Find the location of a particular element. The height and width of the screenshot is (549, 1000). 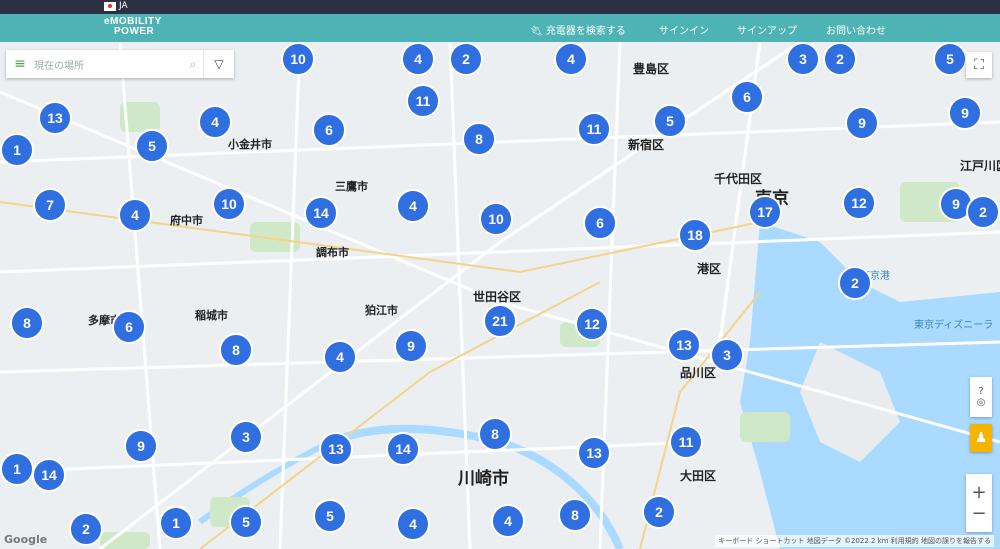

language-label: JA is located at coordinates (123, 6).